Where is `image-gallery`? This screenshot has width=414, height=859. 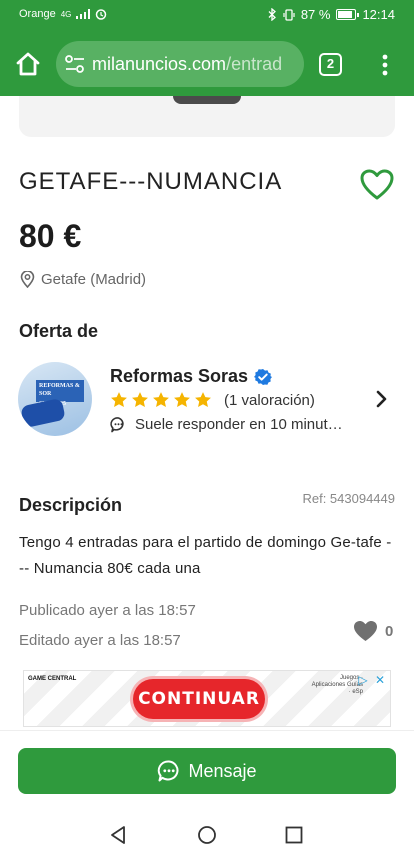
image-gallery is located at coordinates (207, 116).